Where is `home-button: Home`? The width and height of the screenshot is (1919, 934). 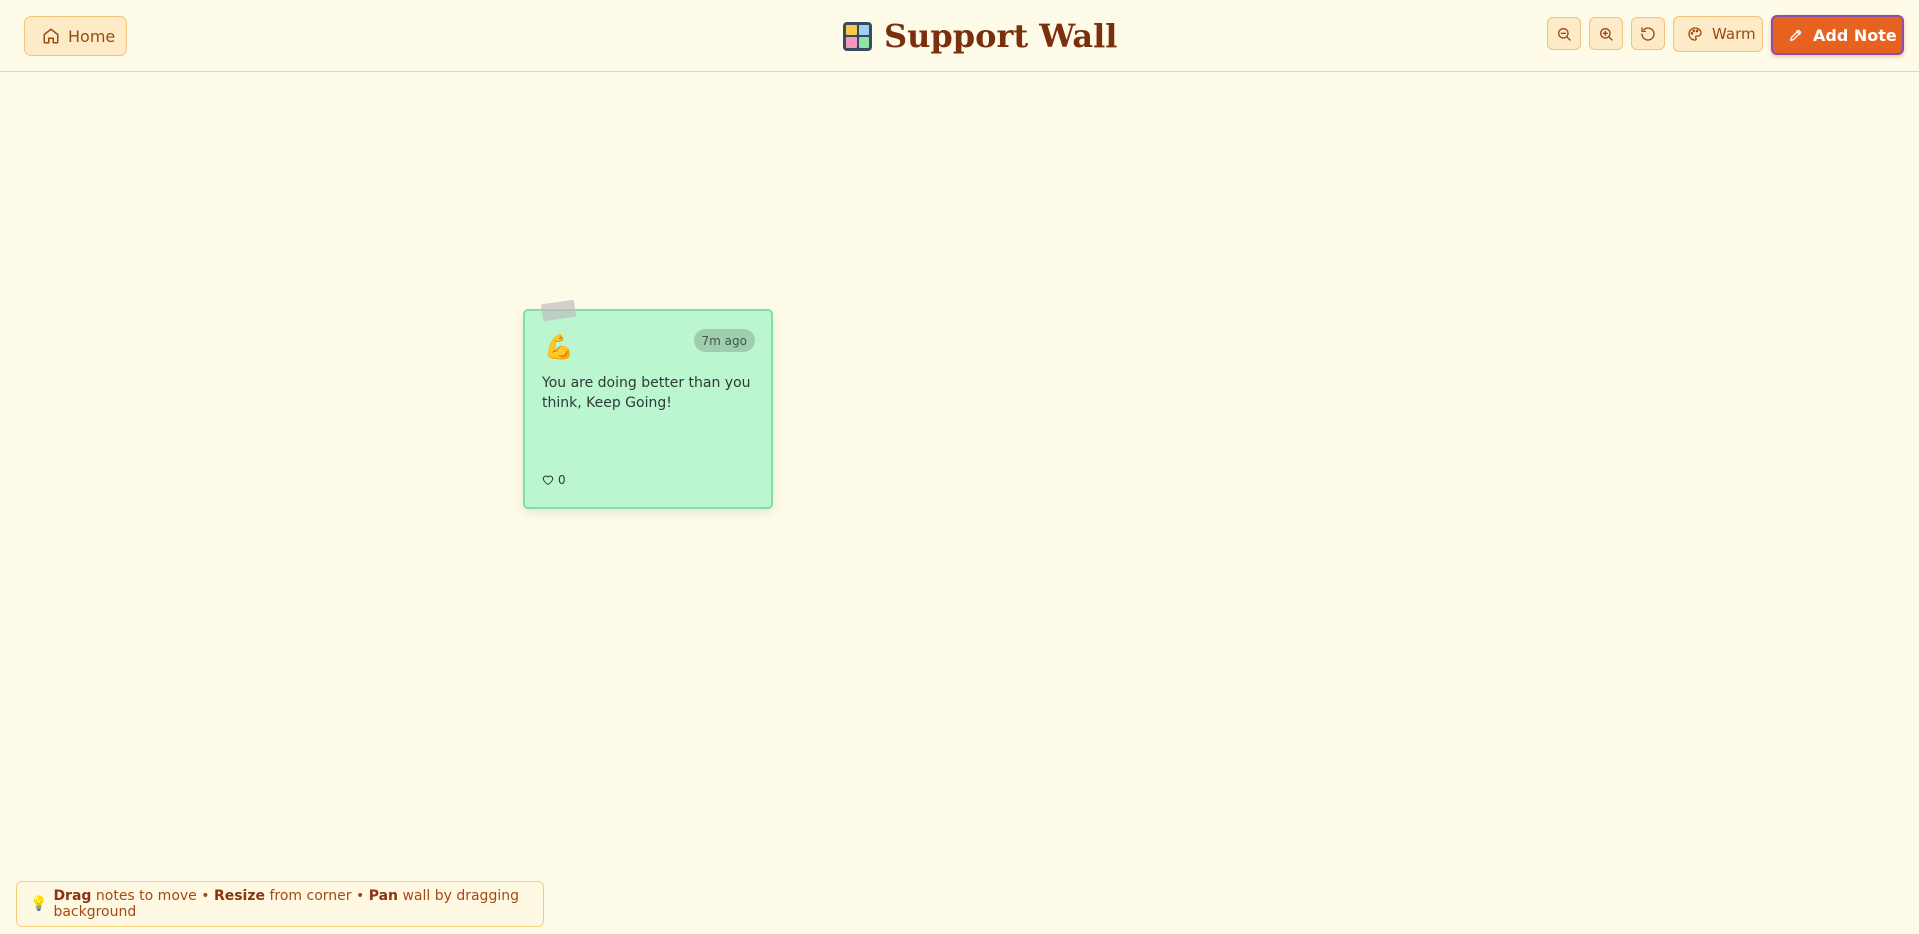 home-button: Home is located at coordinates (75, 36).